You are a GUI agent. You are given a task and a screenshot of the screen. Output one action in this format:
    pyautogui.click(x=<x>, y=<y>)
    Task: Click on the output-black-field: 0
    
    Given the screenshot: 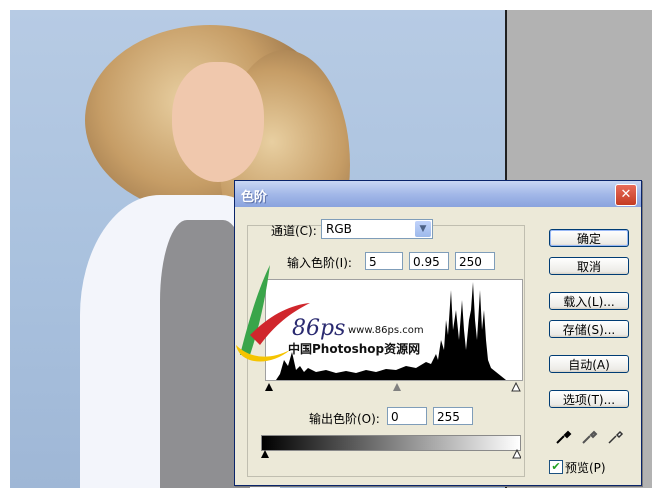 What is the action you would take?
    pyautogui.click(x=407, y=416)
    